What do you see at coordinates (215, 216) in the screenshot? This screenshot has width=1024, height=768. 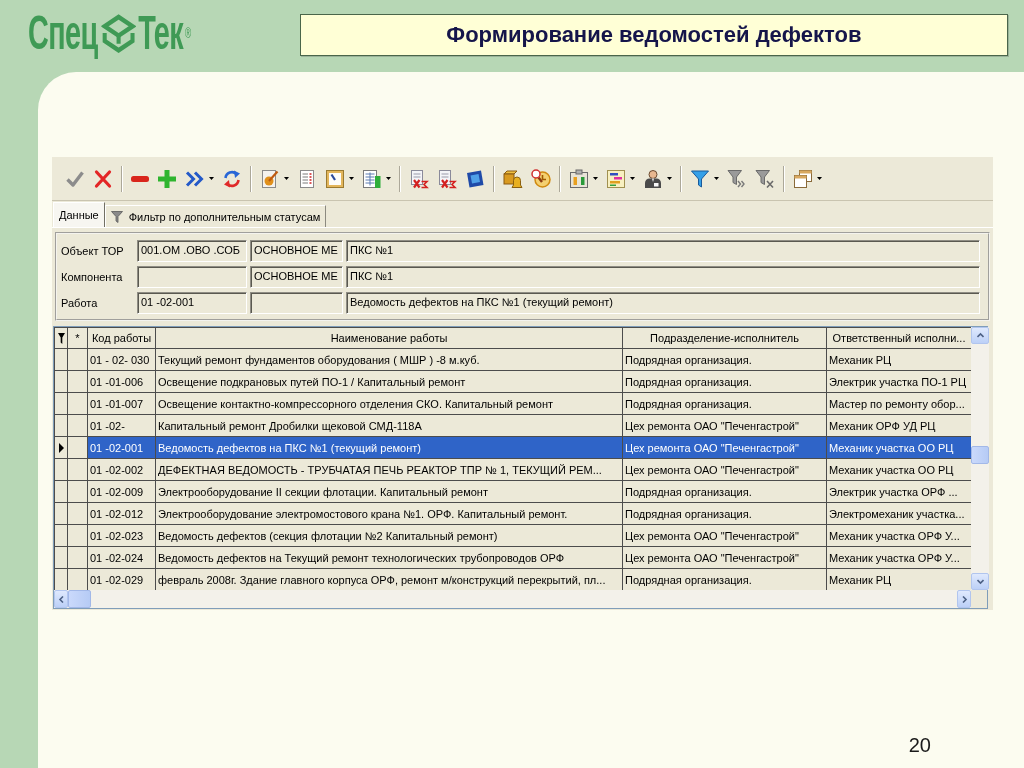 I see `tab: Фильтр по дополнительным статусам` at bounding box center [215, 216].